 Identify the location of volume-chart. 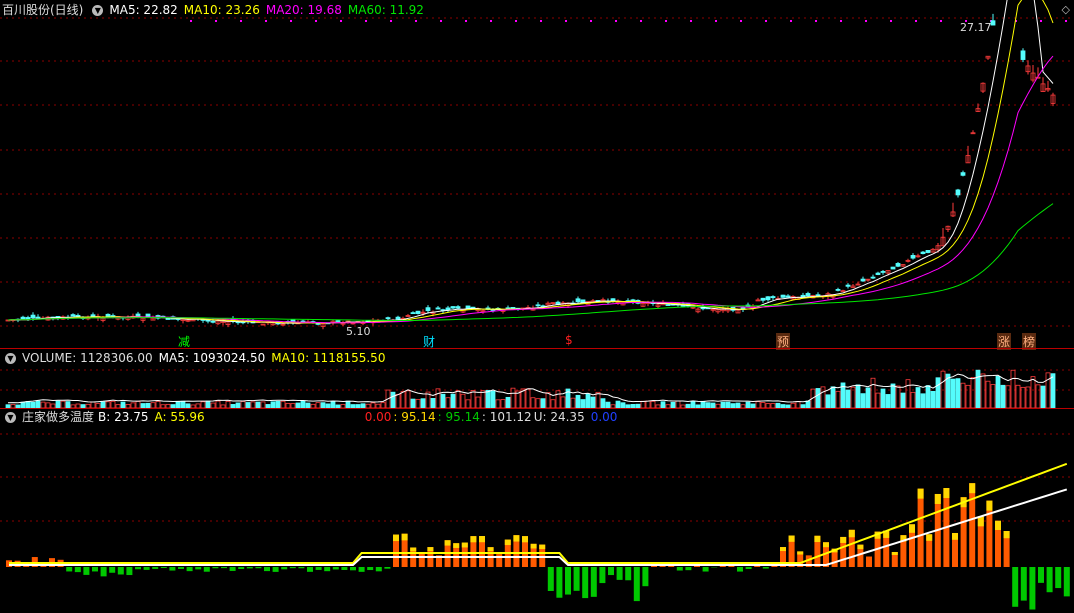
(537, 380).